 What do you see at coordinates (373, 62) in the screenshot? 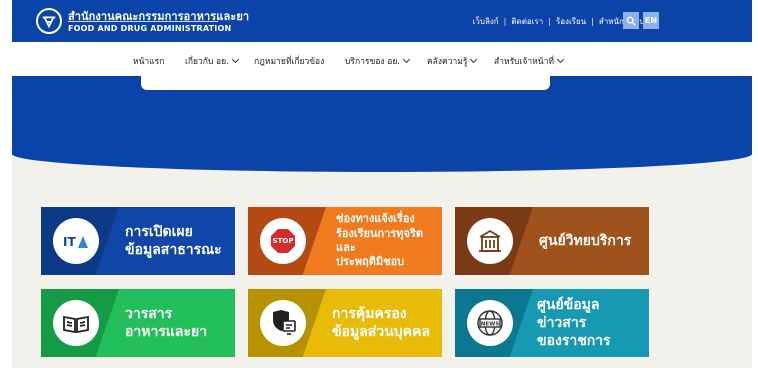
I see `nav-label: บริการของ อย.` at bounding box center [373, 62].